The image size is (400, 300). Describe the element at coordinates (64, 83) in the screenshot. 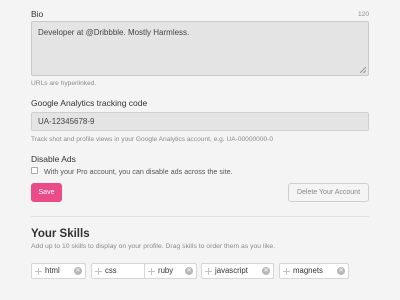

I see `bio-help-text: URLs are hyperlinked.` at that location.